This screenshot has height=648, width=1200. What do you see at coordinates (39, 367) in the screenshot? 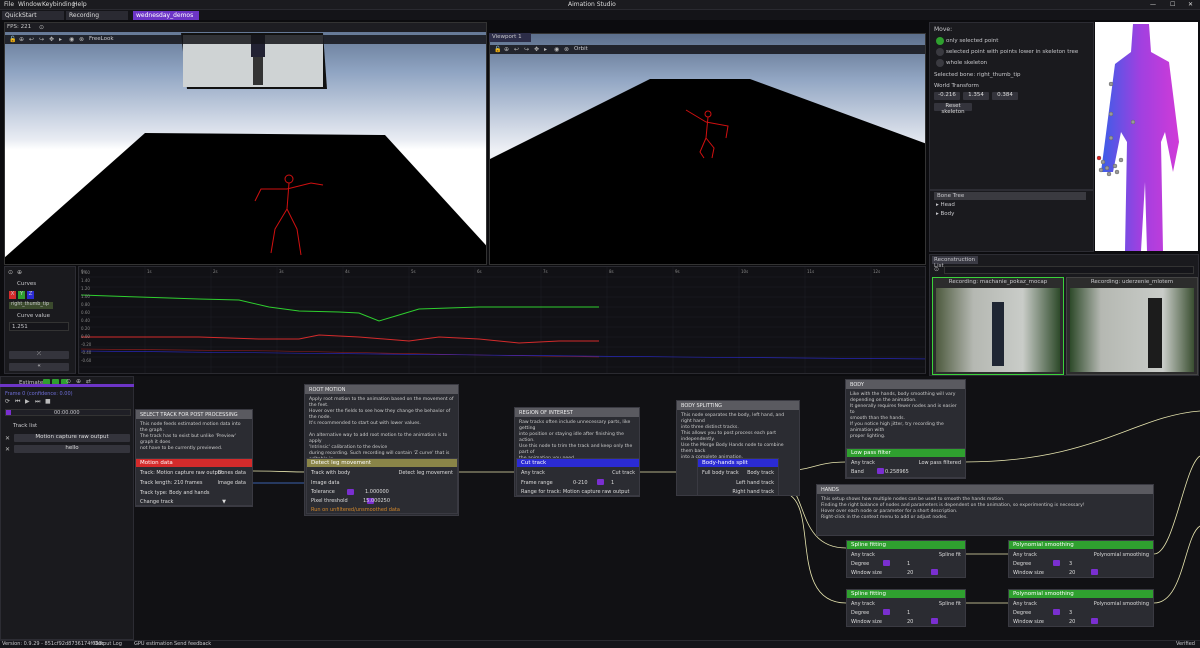
I see `curve-back-button: «` at bounding box center [39, 367].